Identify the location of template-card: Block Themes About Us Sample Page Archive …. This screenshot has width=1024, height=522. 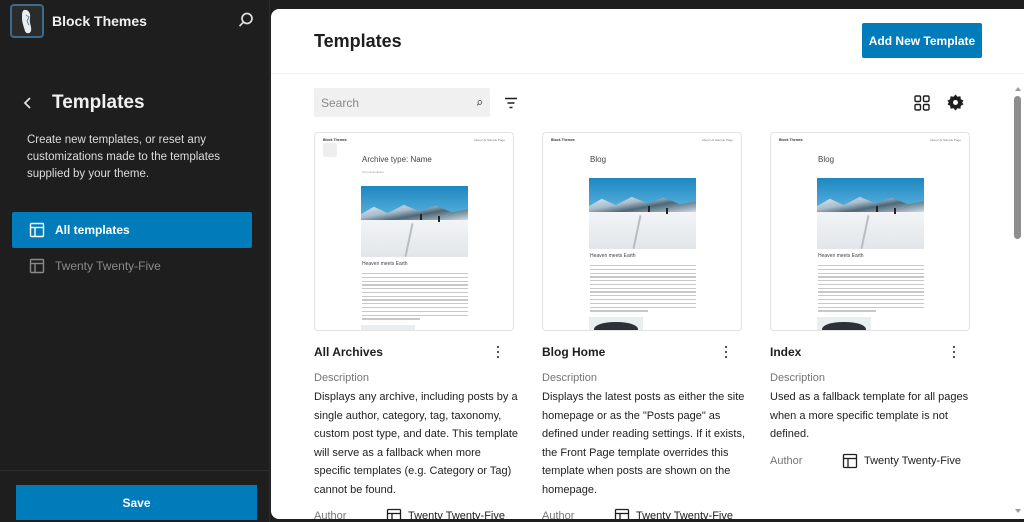
(416, 325).